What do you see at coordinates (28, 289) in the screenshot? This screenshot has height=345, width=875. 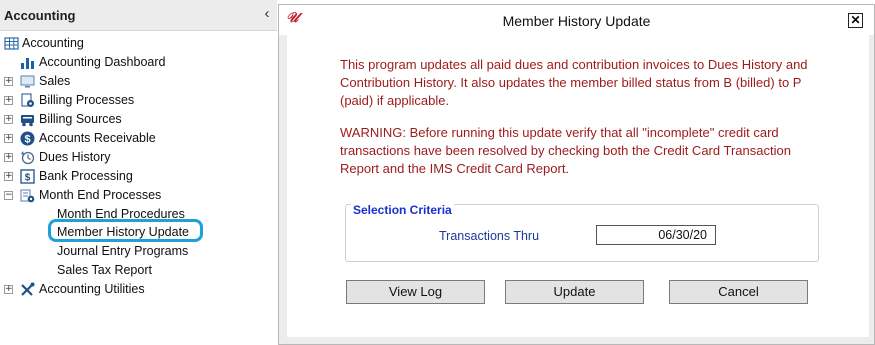 I see `tools-icon` at bounding box center [28, 289].